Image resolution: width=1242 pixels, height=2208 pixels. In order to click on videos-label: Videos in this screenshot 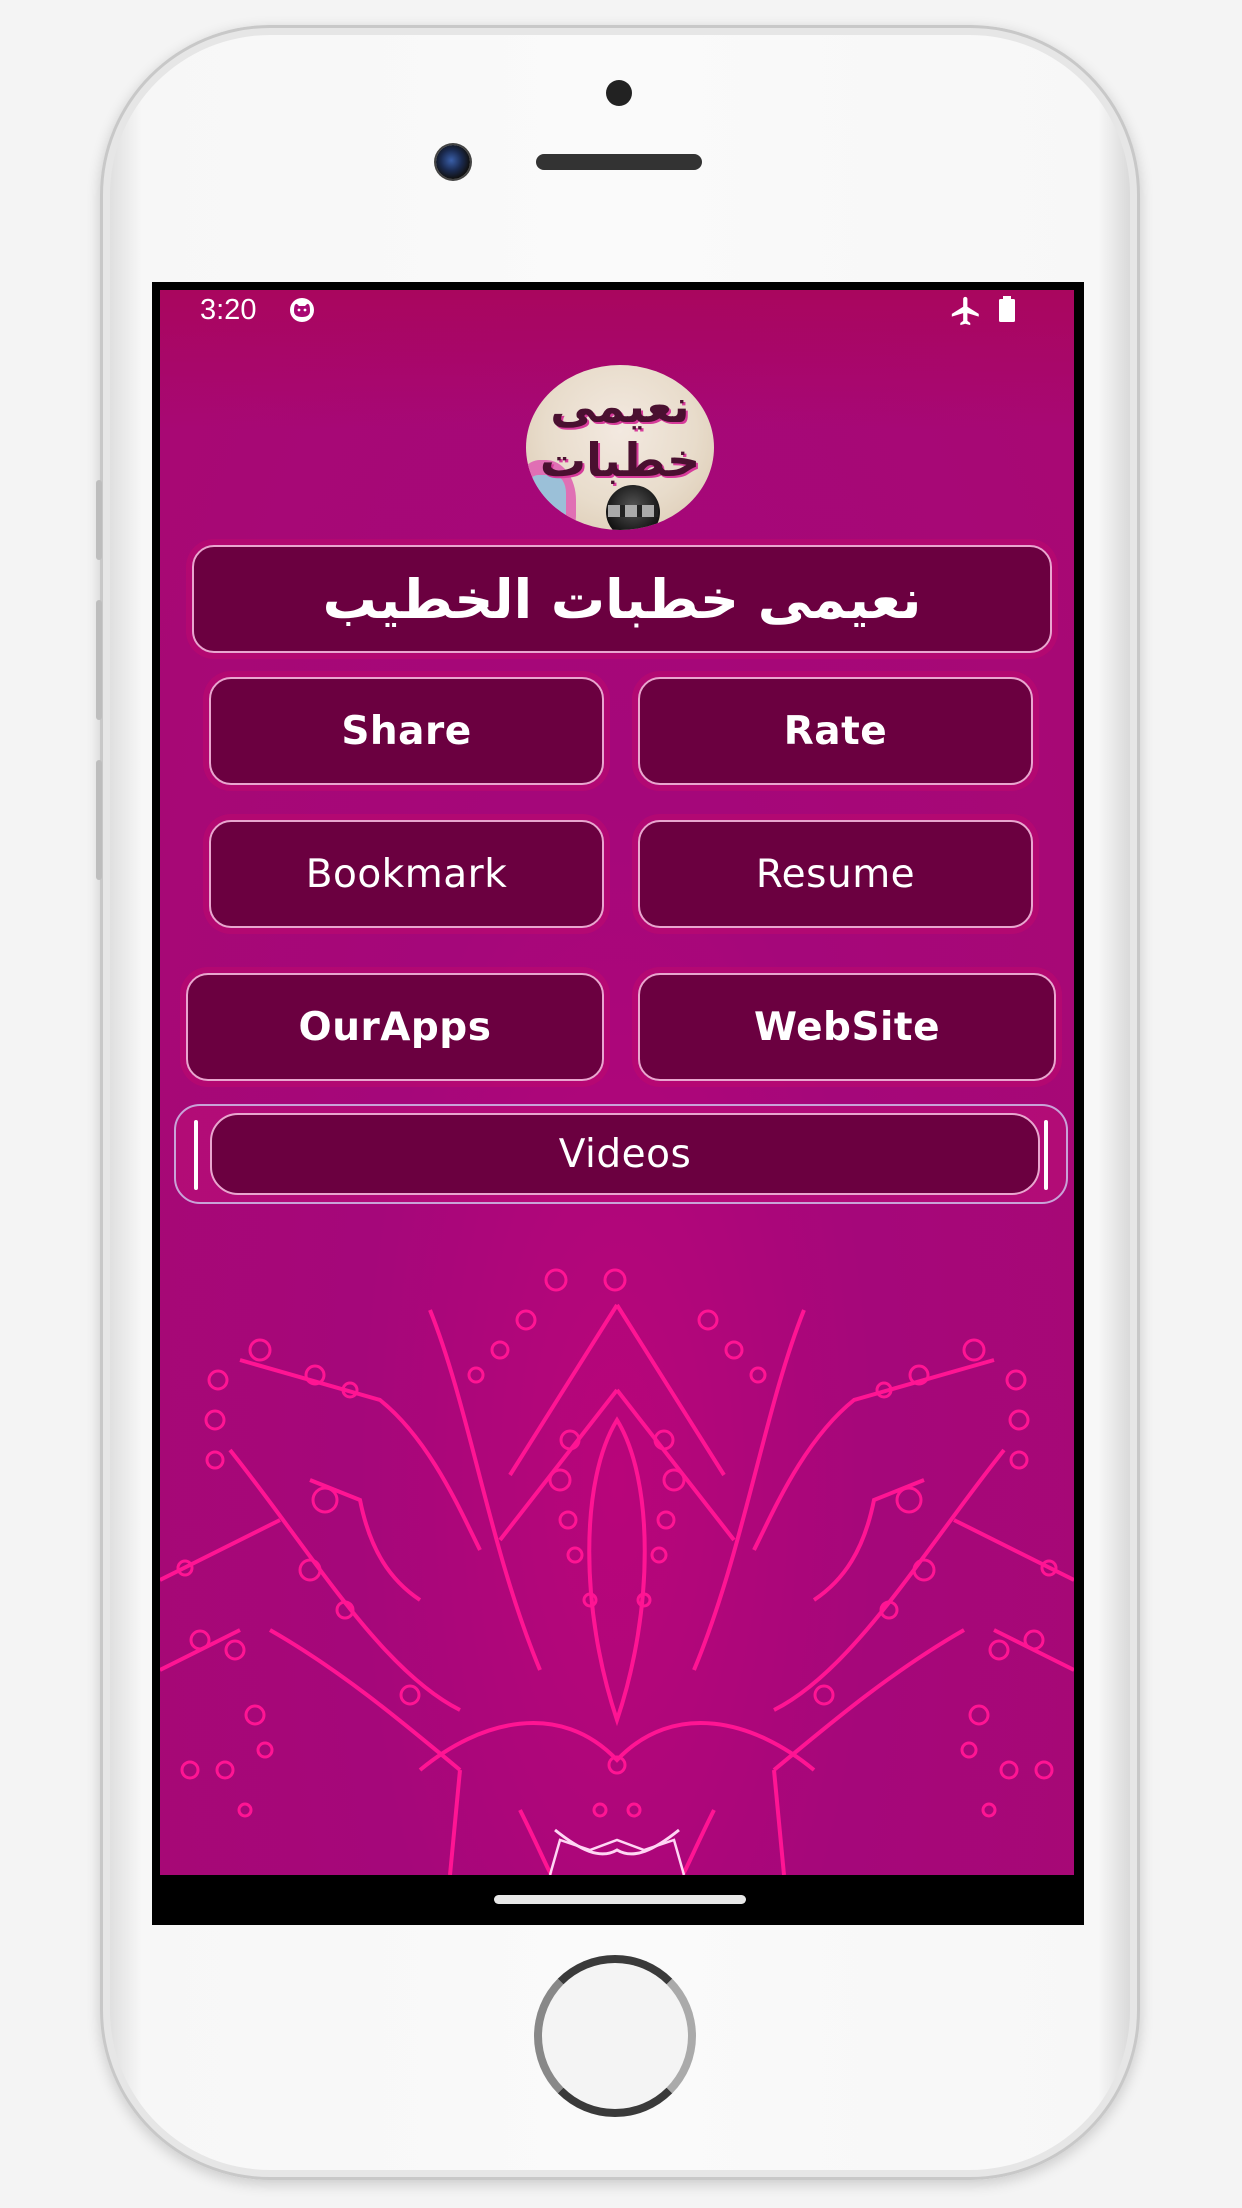, I will do `click(625, 1154)`.